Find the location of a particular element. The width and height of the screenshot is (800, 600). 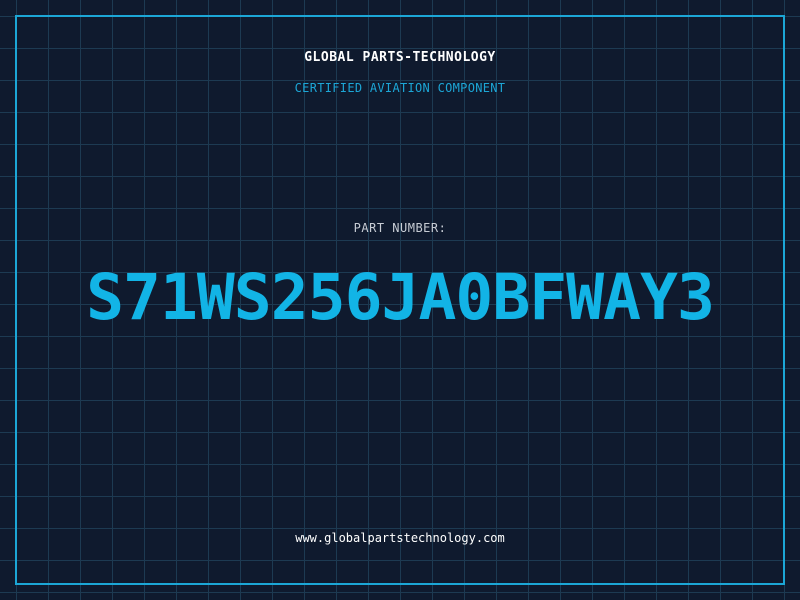

part-number-value: S71WS256JA0BFWAY3 is located at coordinates (400, 297).